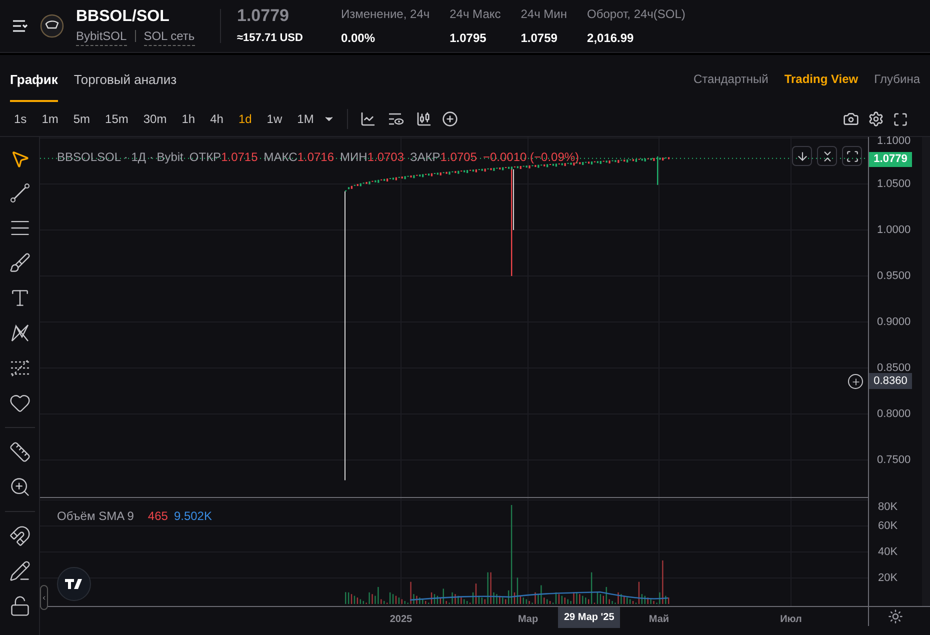 This screenshot has height=635, width=930. What do you see at coordinates (274, 119) in the screenshot?
I see `interval-button: 1w` at bounding box center [274, 119].